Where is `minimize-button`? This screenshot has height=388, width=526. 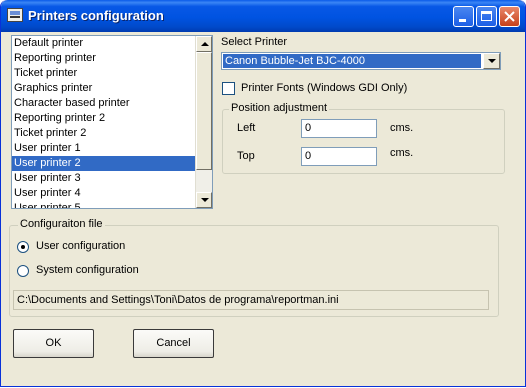 minimize-button is located at coordinates (463, 16).